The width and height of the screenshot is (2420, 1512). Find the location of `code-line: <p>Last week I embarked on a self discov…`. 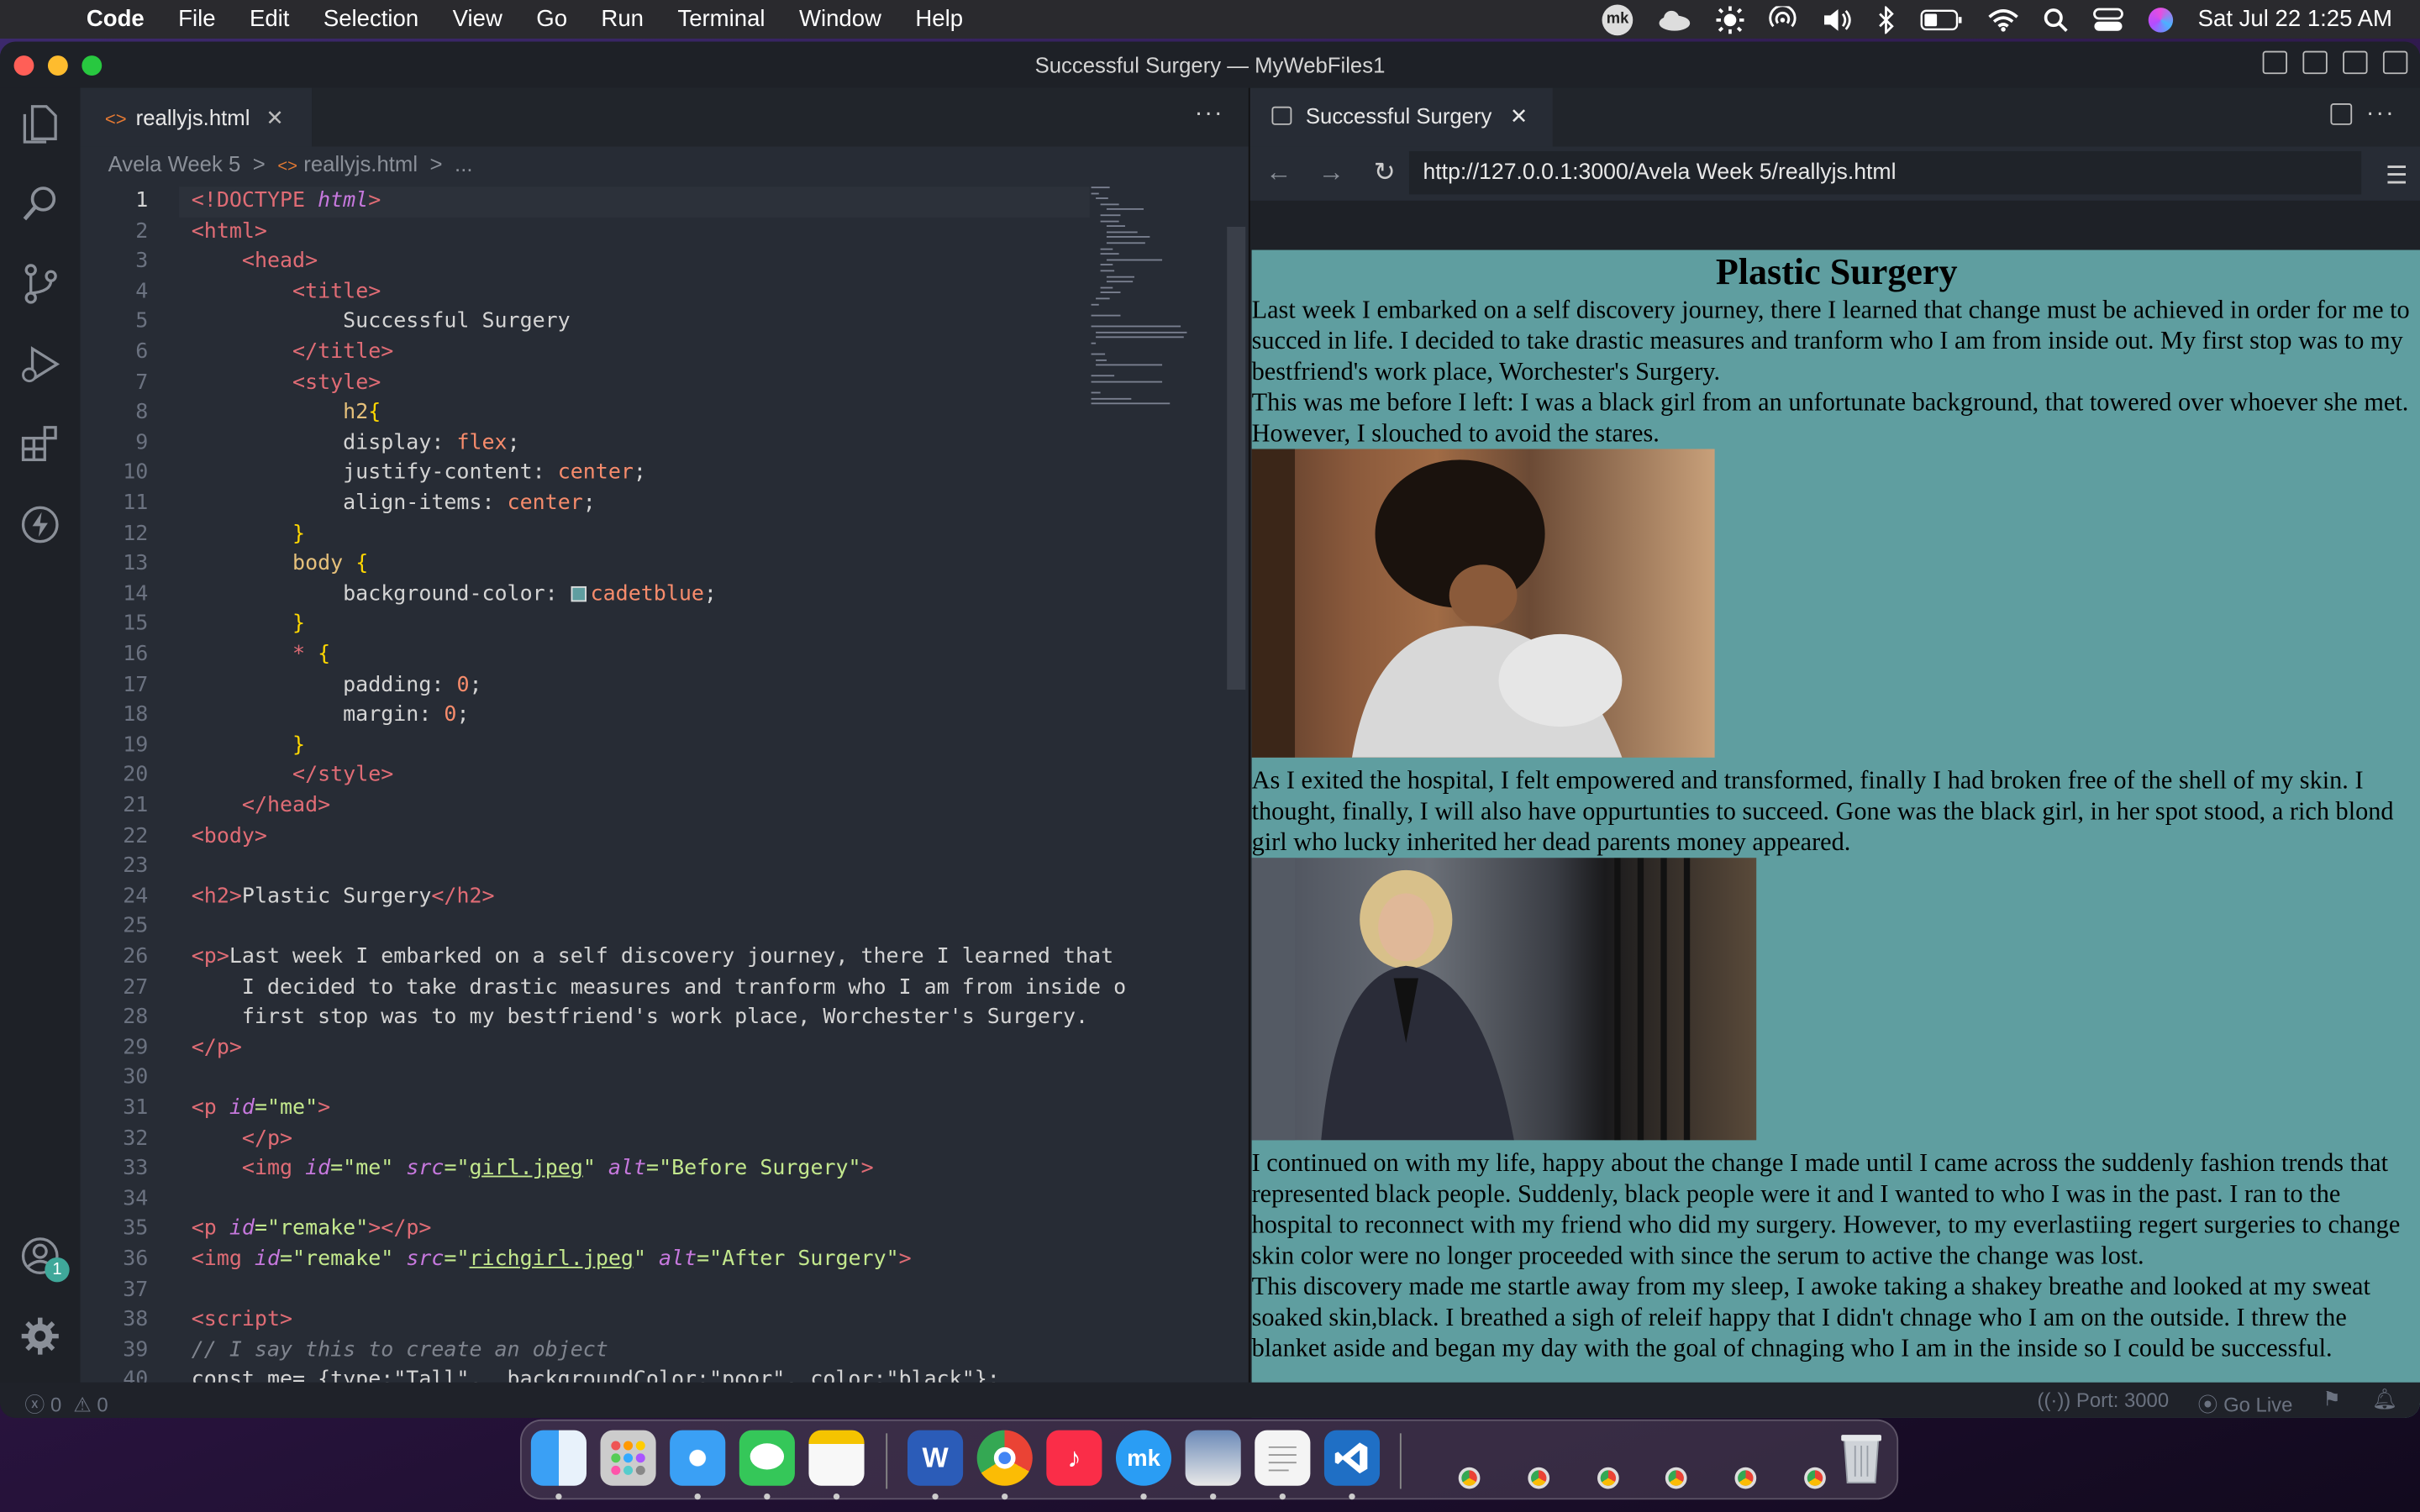

code-line: <p>Last week I embarked on a self discov… is located at coordinates (652, 957).